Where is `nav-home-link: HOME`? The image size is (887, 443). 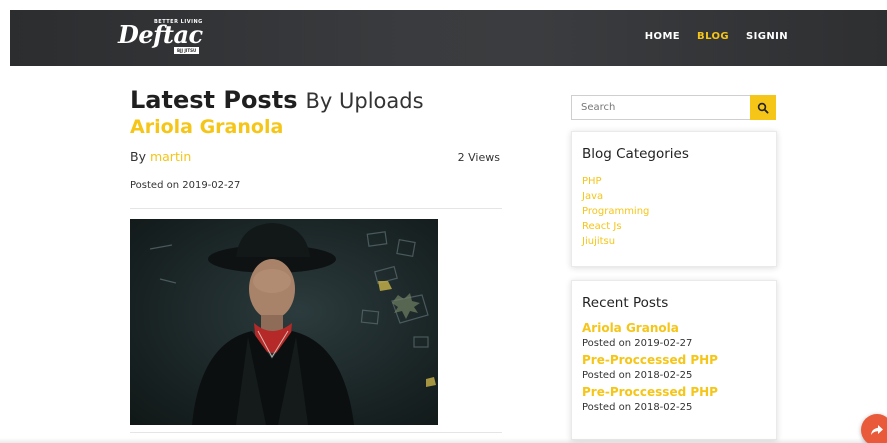 nav-home-link: HOME is located at coordinates (662, 36).